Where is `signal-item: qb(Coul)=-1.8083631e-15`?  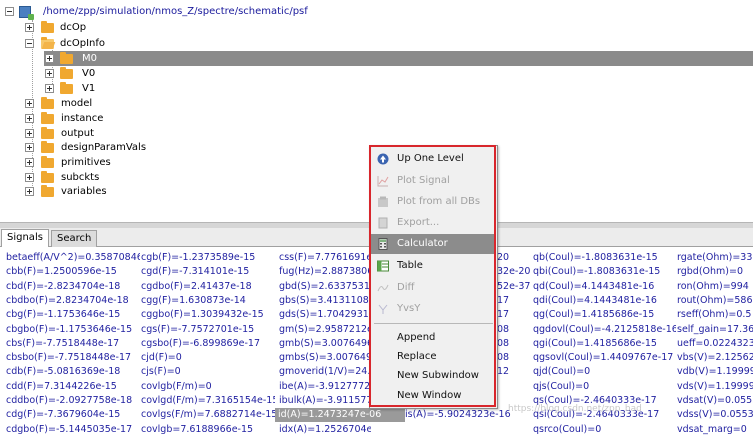
signal-item: qb(Coul)=-1.8083631e-15 is located at coordinates (604, 258).